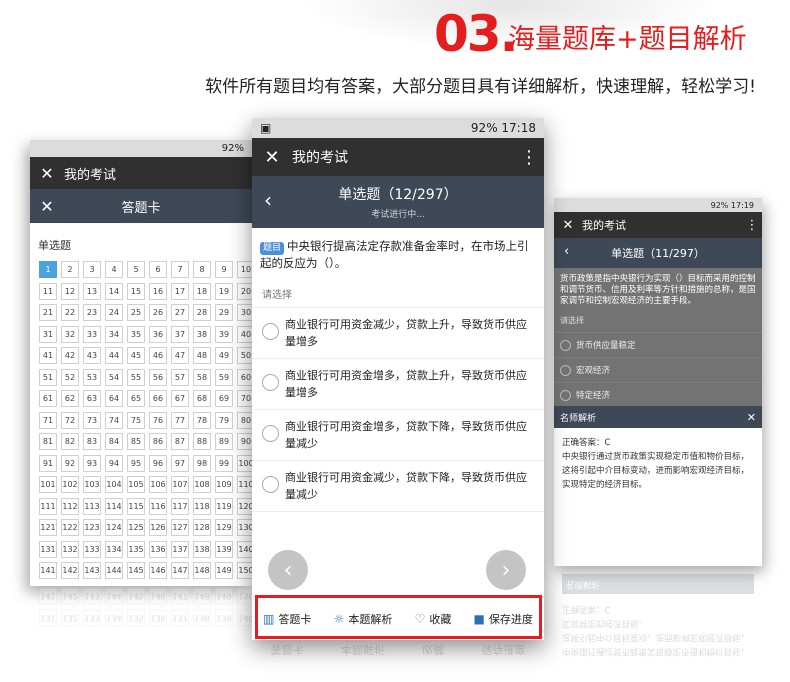 This screenshot has width=790, height=682. What do you see at coordinates (114, 269) in the screenshot?
I see `question-number-cell: 4` at bounding box center [114, 269].